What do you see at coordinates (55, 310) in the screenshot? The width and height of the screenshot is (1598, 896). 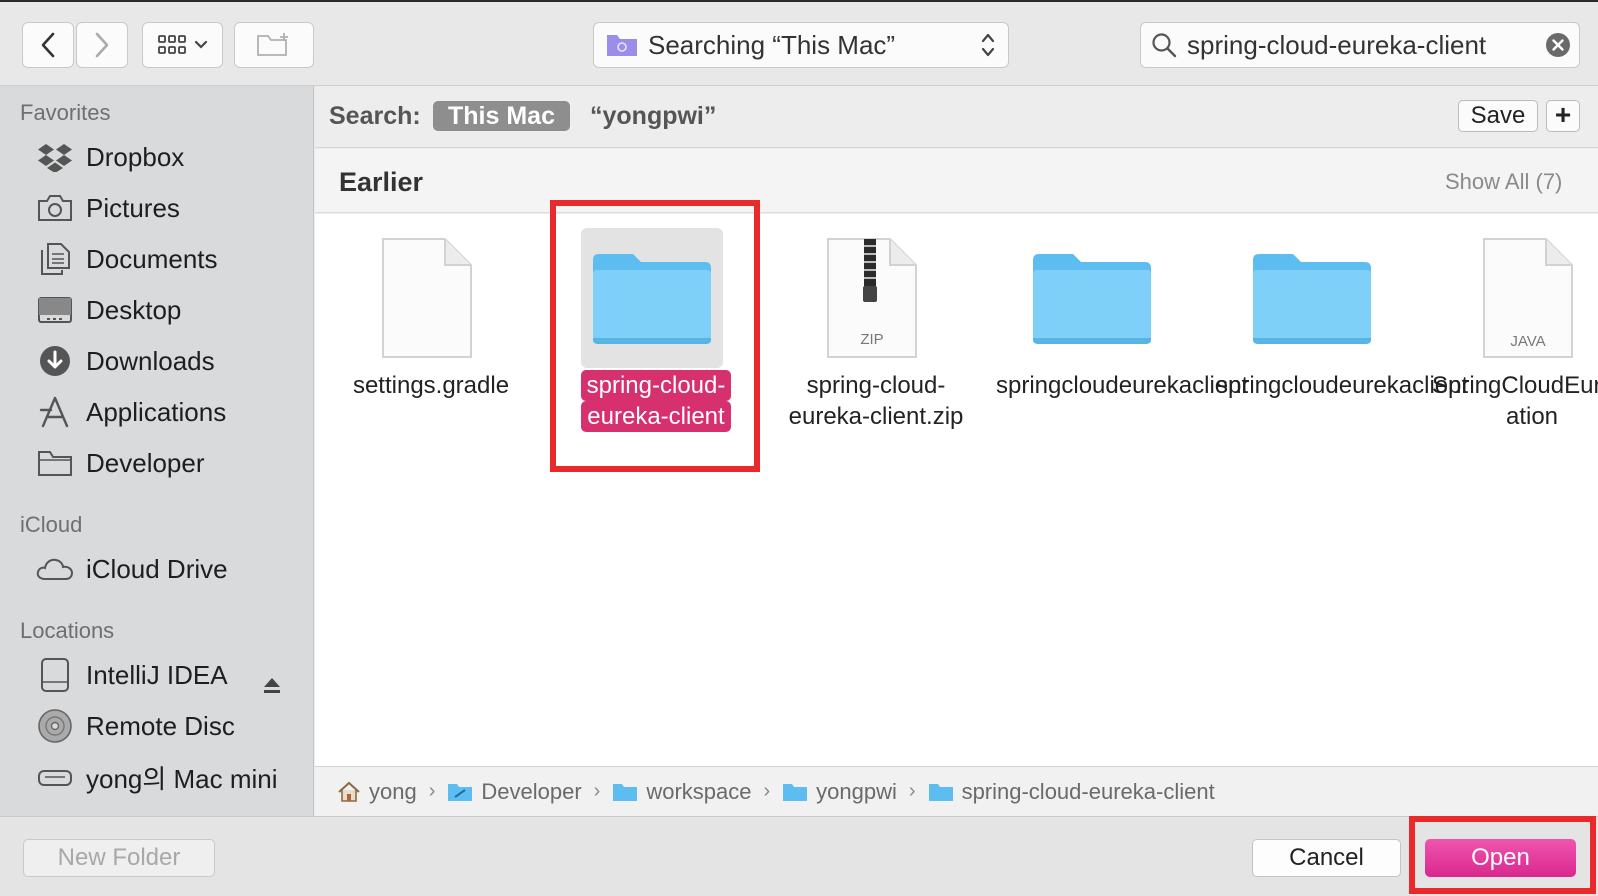 I see `desktop-icon` at bounding box center [55, 310].